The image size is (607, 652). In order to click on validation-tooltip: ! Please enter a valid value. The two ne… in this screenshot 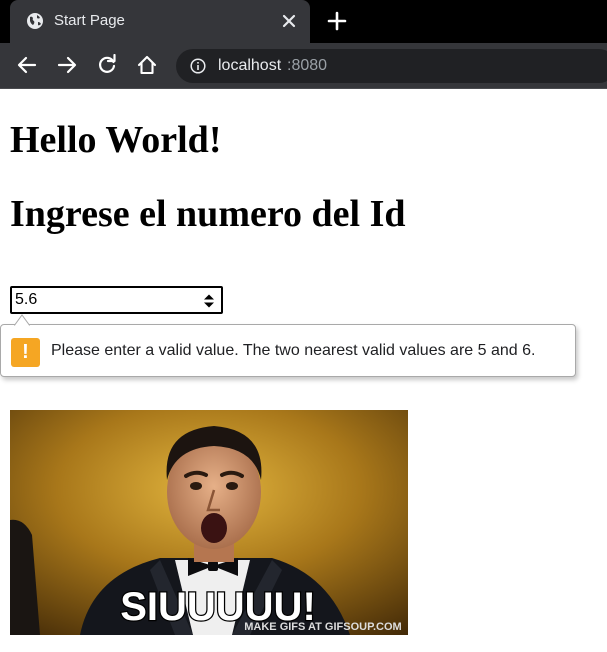, I will do `click(288, 345)`.